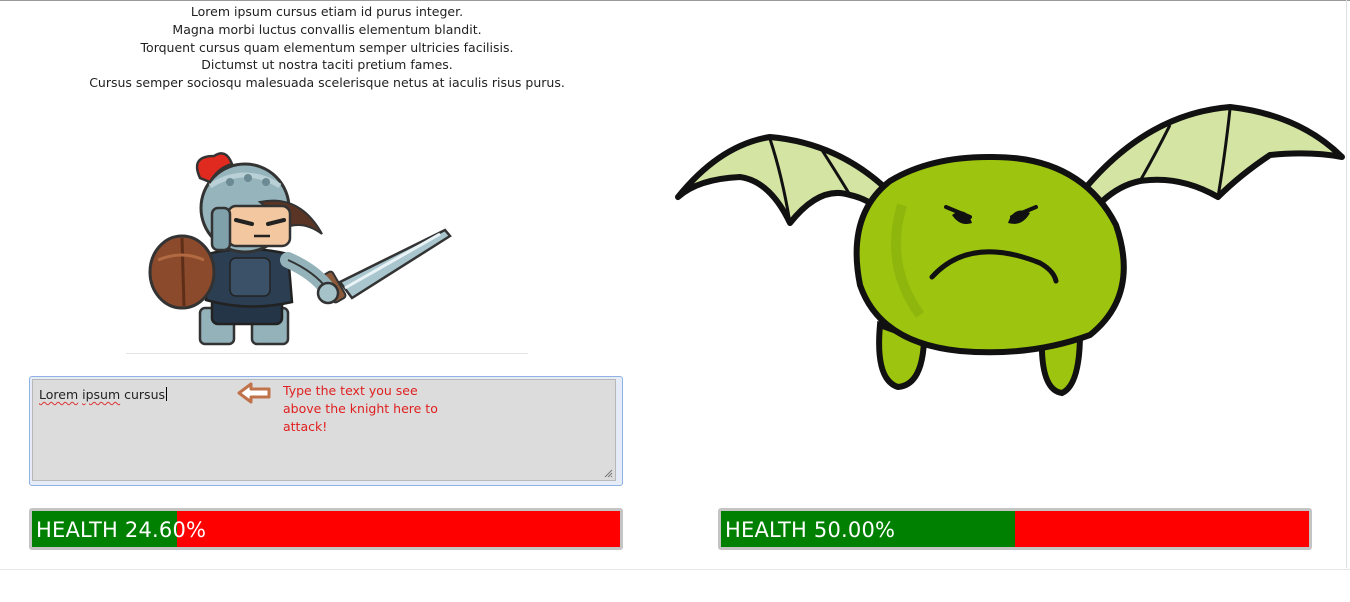 The width and height of the screenshot is (1350, 602). Describe the element at coordinates (675, 569) in the screenshot. I see `footer-divider` at that location.